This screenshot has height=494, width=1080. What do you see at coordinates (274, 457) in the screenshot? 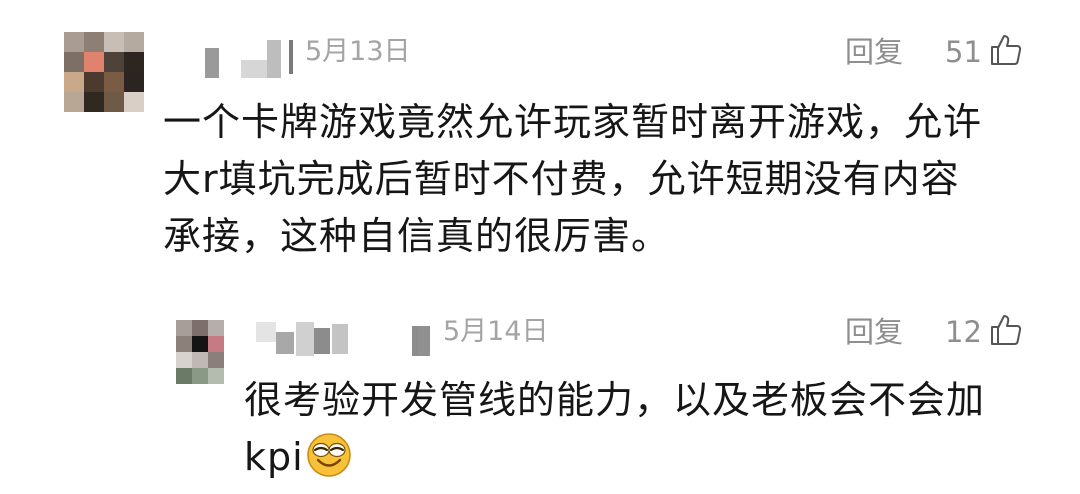
I see `comment-line: kpi` at bounding box center [274, 457].